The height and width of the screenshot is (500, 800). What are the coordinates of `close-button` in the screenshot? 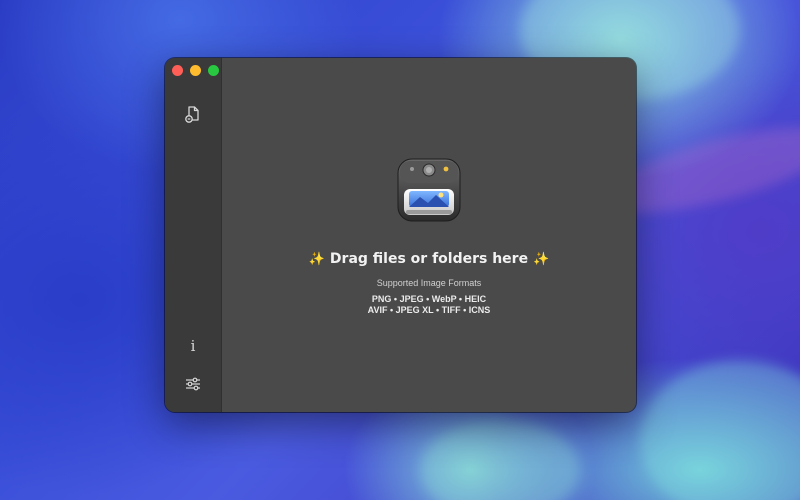 It's located at (177, 70).